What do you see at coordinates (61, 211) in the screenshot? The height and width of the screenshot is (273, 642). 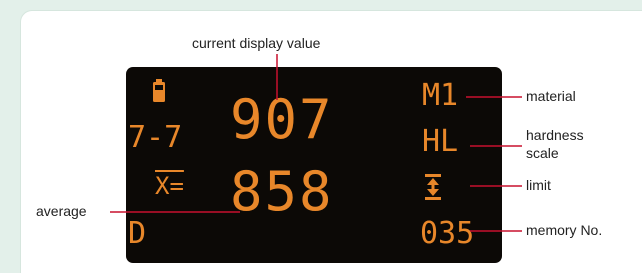 I see `label-average: average` at bounding box center [61, 211].